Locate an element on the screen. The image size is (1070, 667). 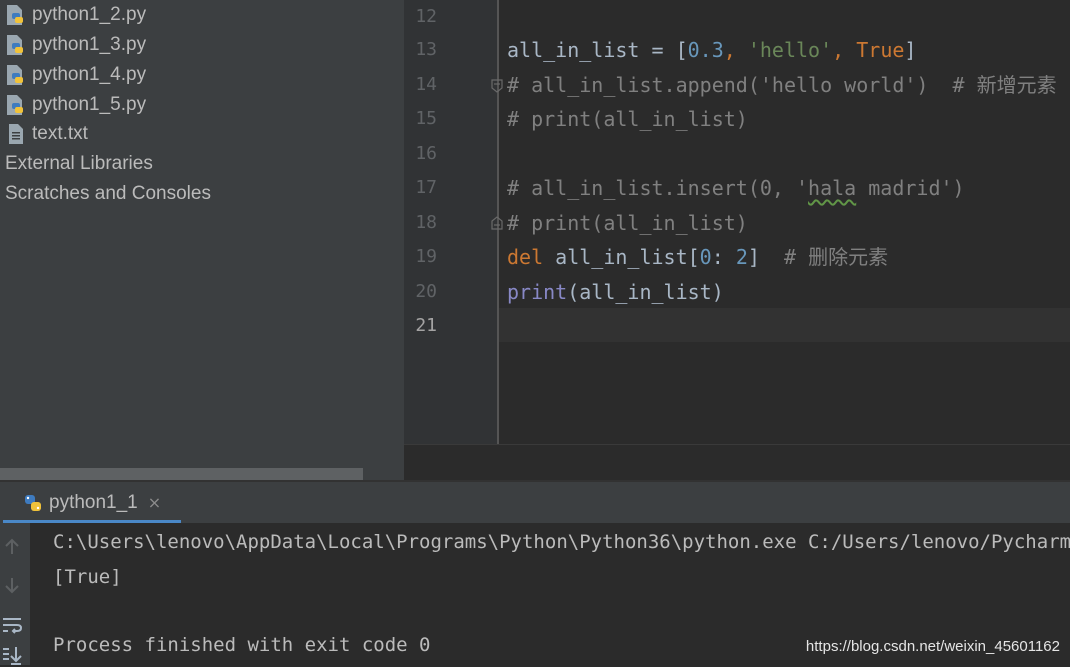
line-number: 14 is located at coordinates (426, 84).